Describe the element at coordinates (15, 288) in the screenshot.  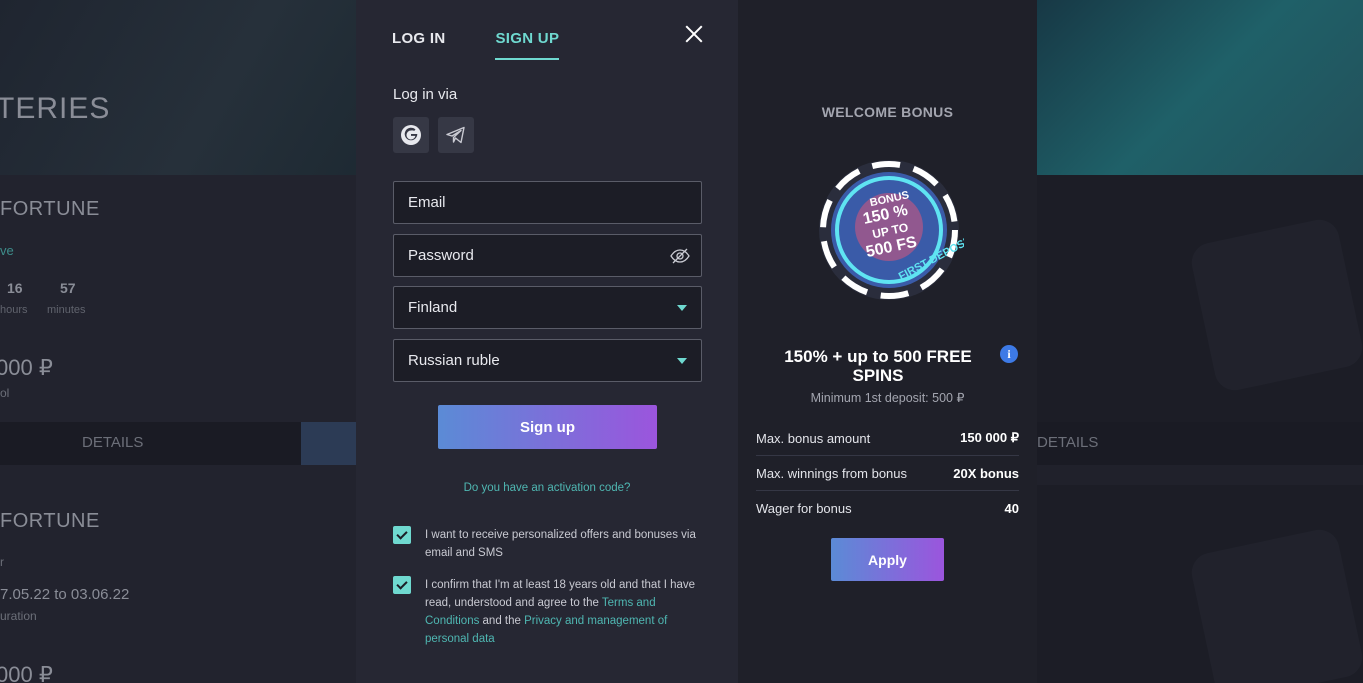
I see `timer-hours-value: 16` at that location.